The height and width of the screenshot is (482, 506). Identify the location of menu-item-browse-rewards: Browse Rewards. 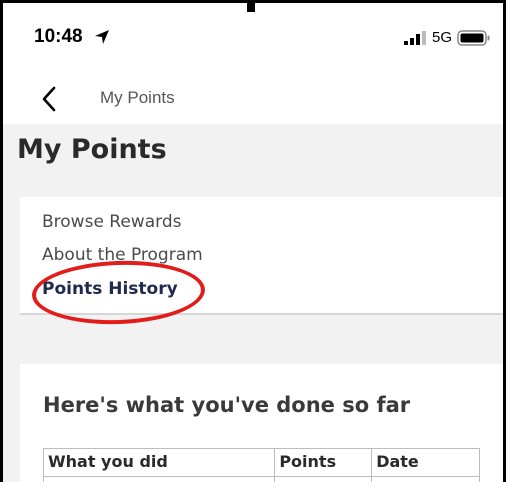
(111, 222).